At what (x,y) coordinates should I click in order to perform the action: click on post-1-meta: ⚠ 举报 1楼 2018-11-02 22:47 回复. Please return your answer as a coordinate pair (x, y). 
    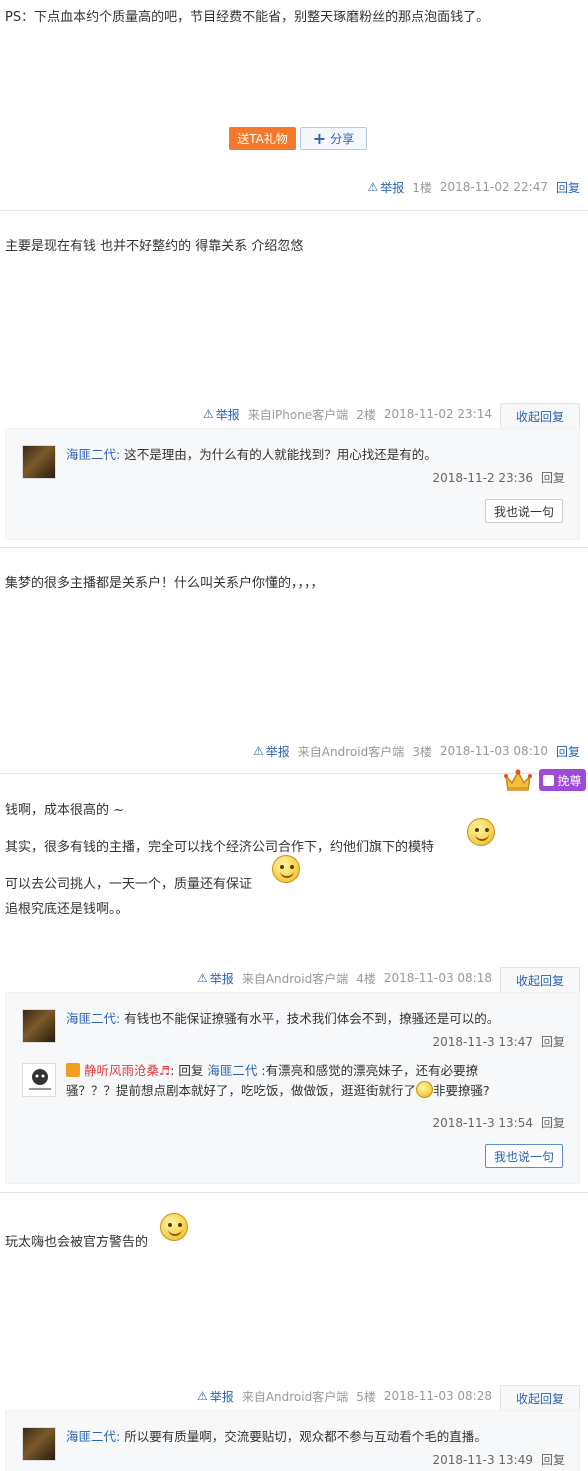
    Looking at the image, I should click on (473, 187).